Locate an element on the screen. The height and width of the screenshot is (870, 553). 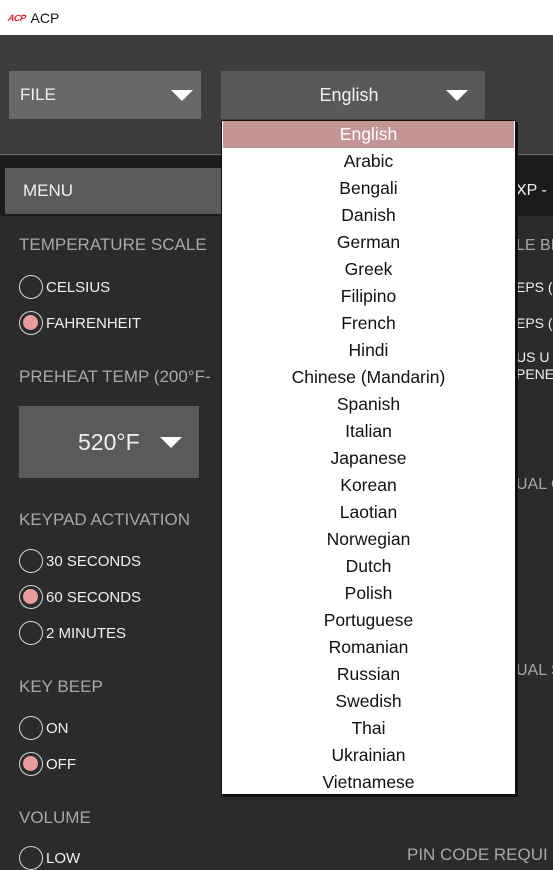
preheat-temp-value: 520°F is located at coordinates (109, 441).